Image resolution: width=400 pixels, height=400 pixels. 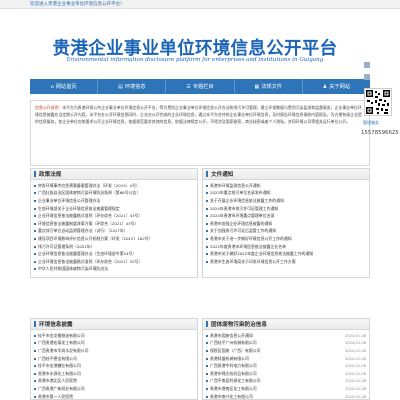 What do you see at coordinates (114, 262) in the screenshot?
I see `list-item: 企业环境信息依法披露格式准则（环办综合〔2021〕32号）` at bounding box center [114, 262].